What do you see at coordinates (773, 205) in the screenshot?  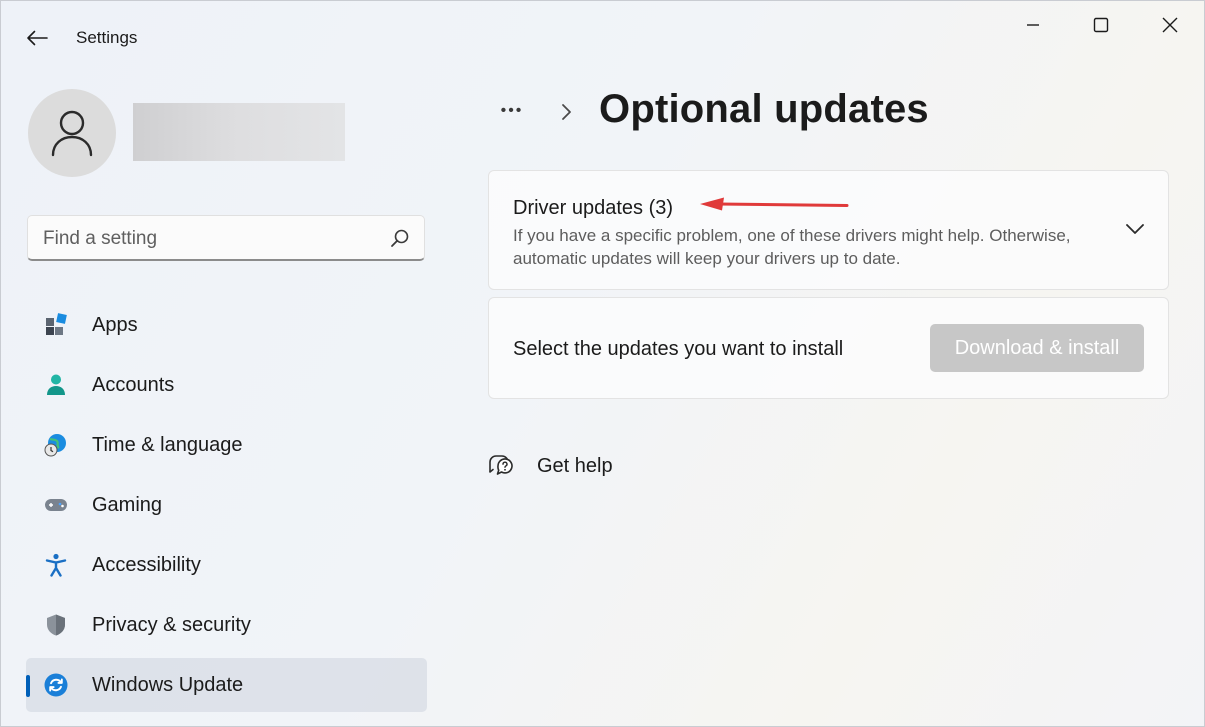 I see `annotation-arrow-icon` at bounding box center [773, 205].